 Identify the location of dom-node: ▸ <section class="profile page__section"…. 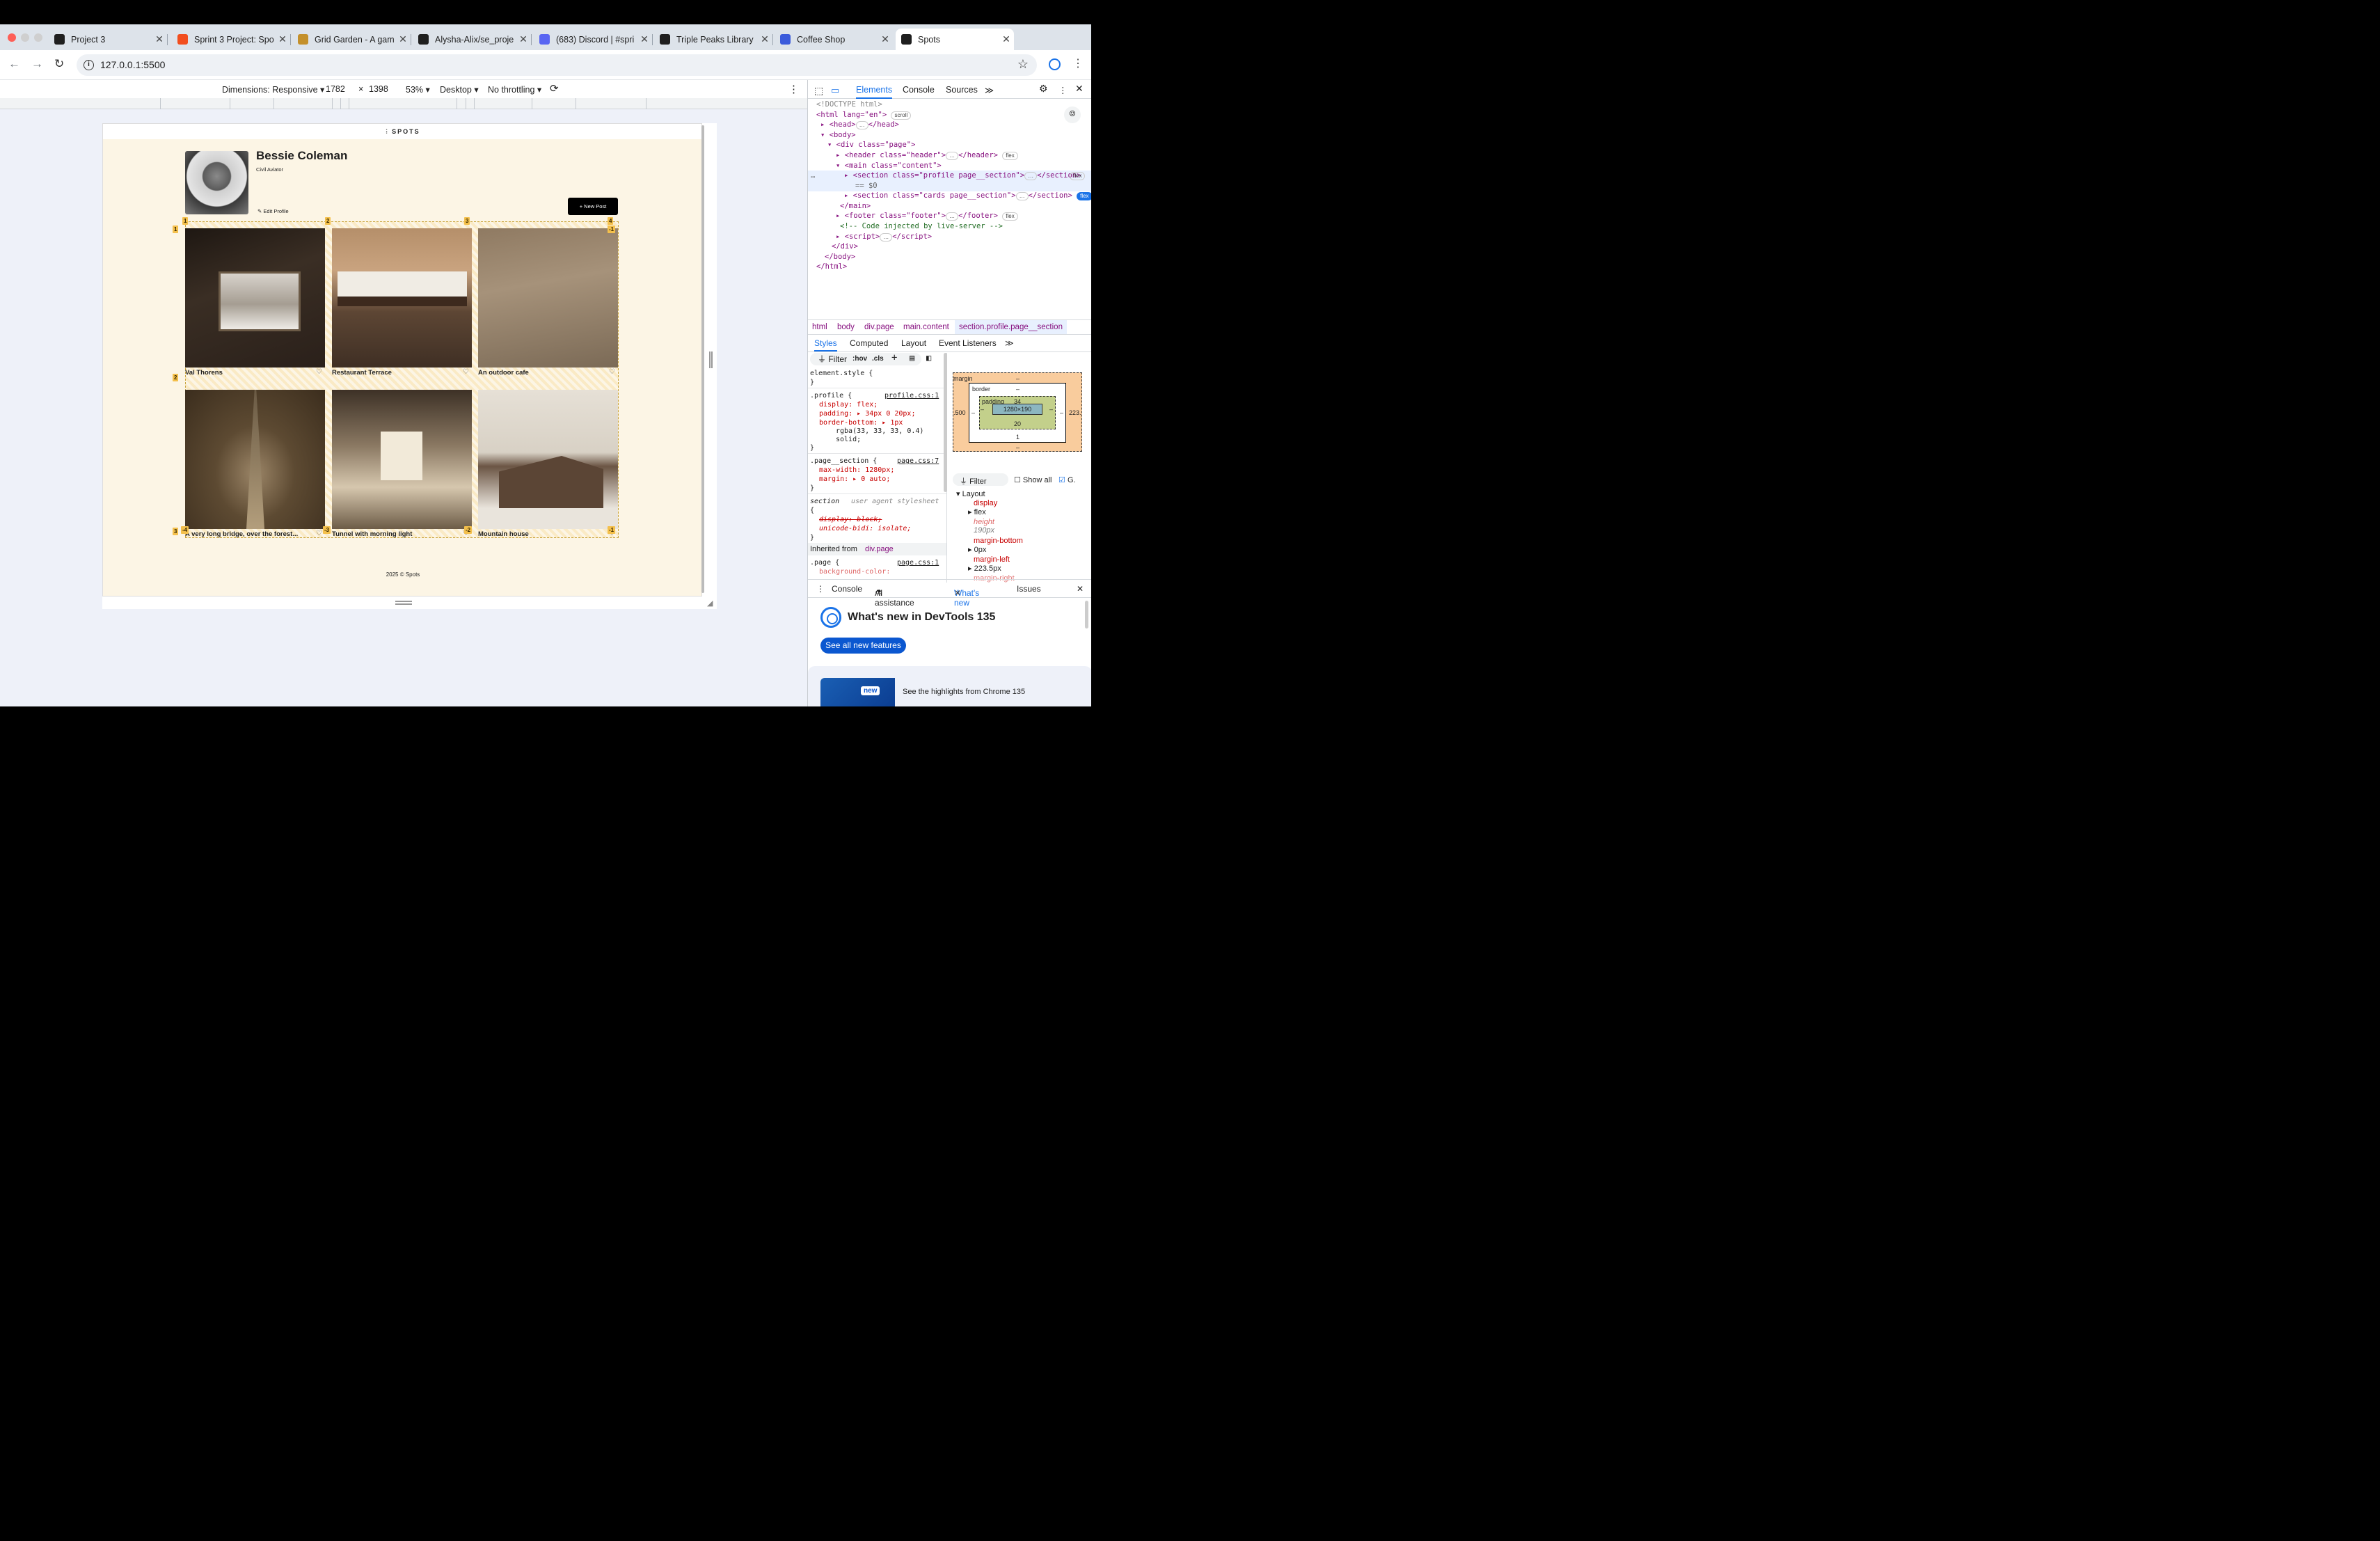
(962, 176).